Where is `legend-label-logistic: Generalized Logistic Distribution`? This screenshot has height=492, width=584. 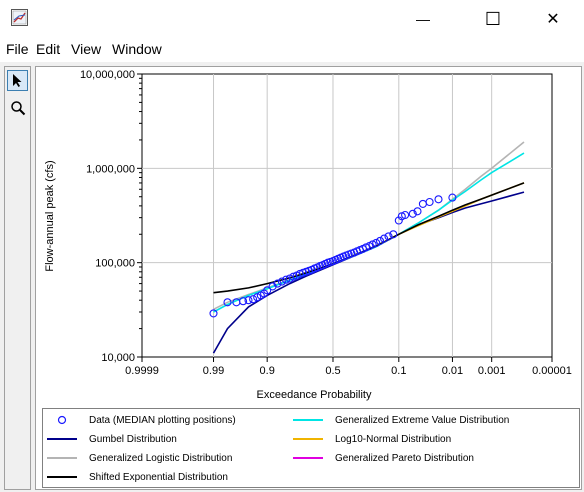 legend-label-logistic: Generalized Logistic Distribution is located at coordinates (161, 458).